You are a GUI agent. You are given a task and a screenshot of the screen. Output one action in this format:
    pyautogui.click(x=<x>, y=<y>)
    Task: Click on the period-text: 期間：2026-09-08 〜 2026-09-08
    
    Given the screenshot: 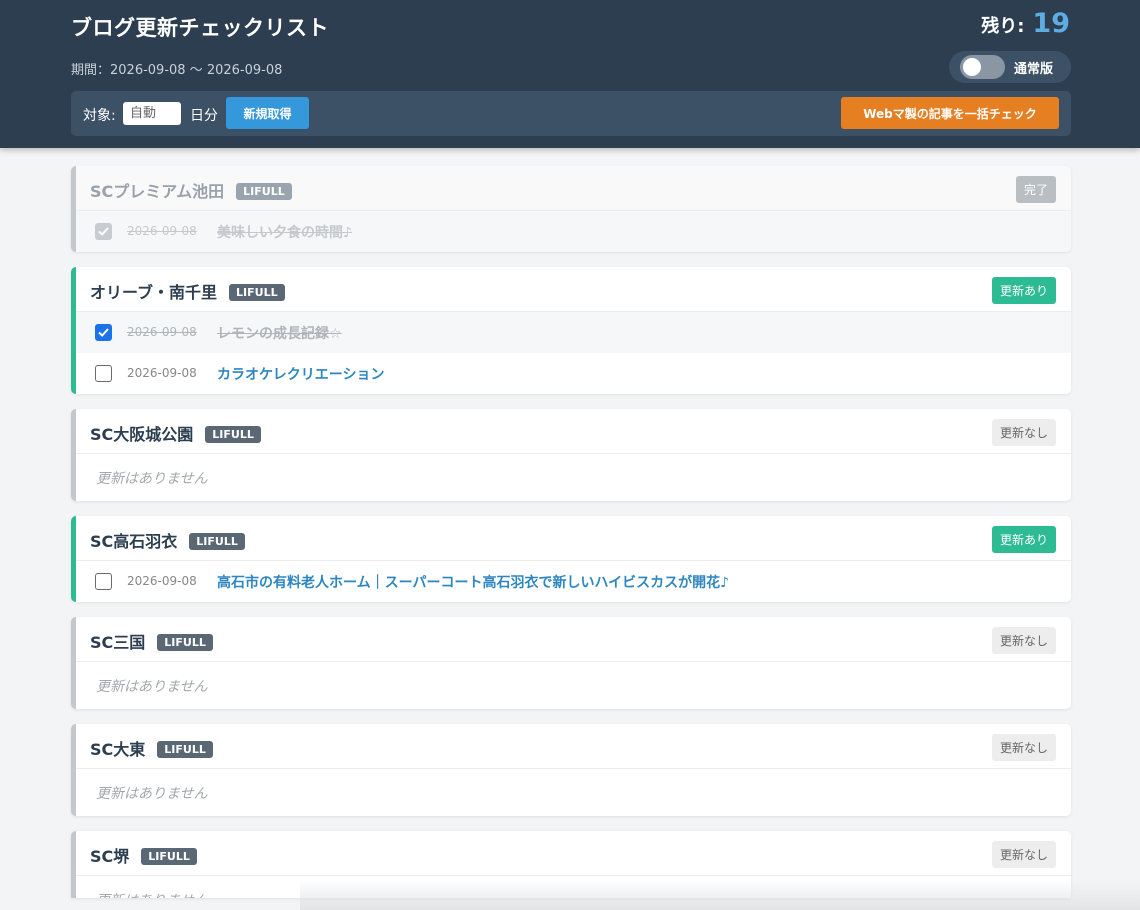 What is the action you would take?
    pyautogui.click(x=177, y=70)
    